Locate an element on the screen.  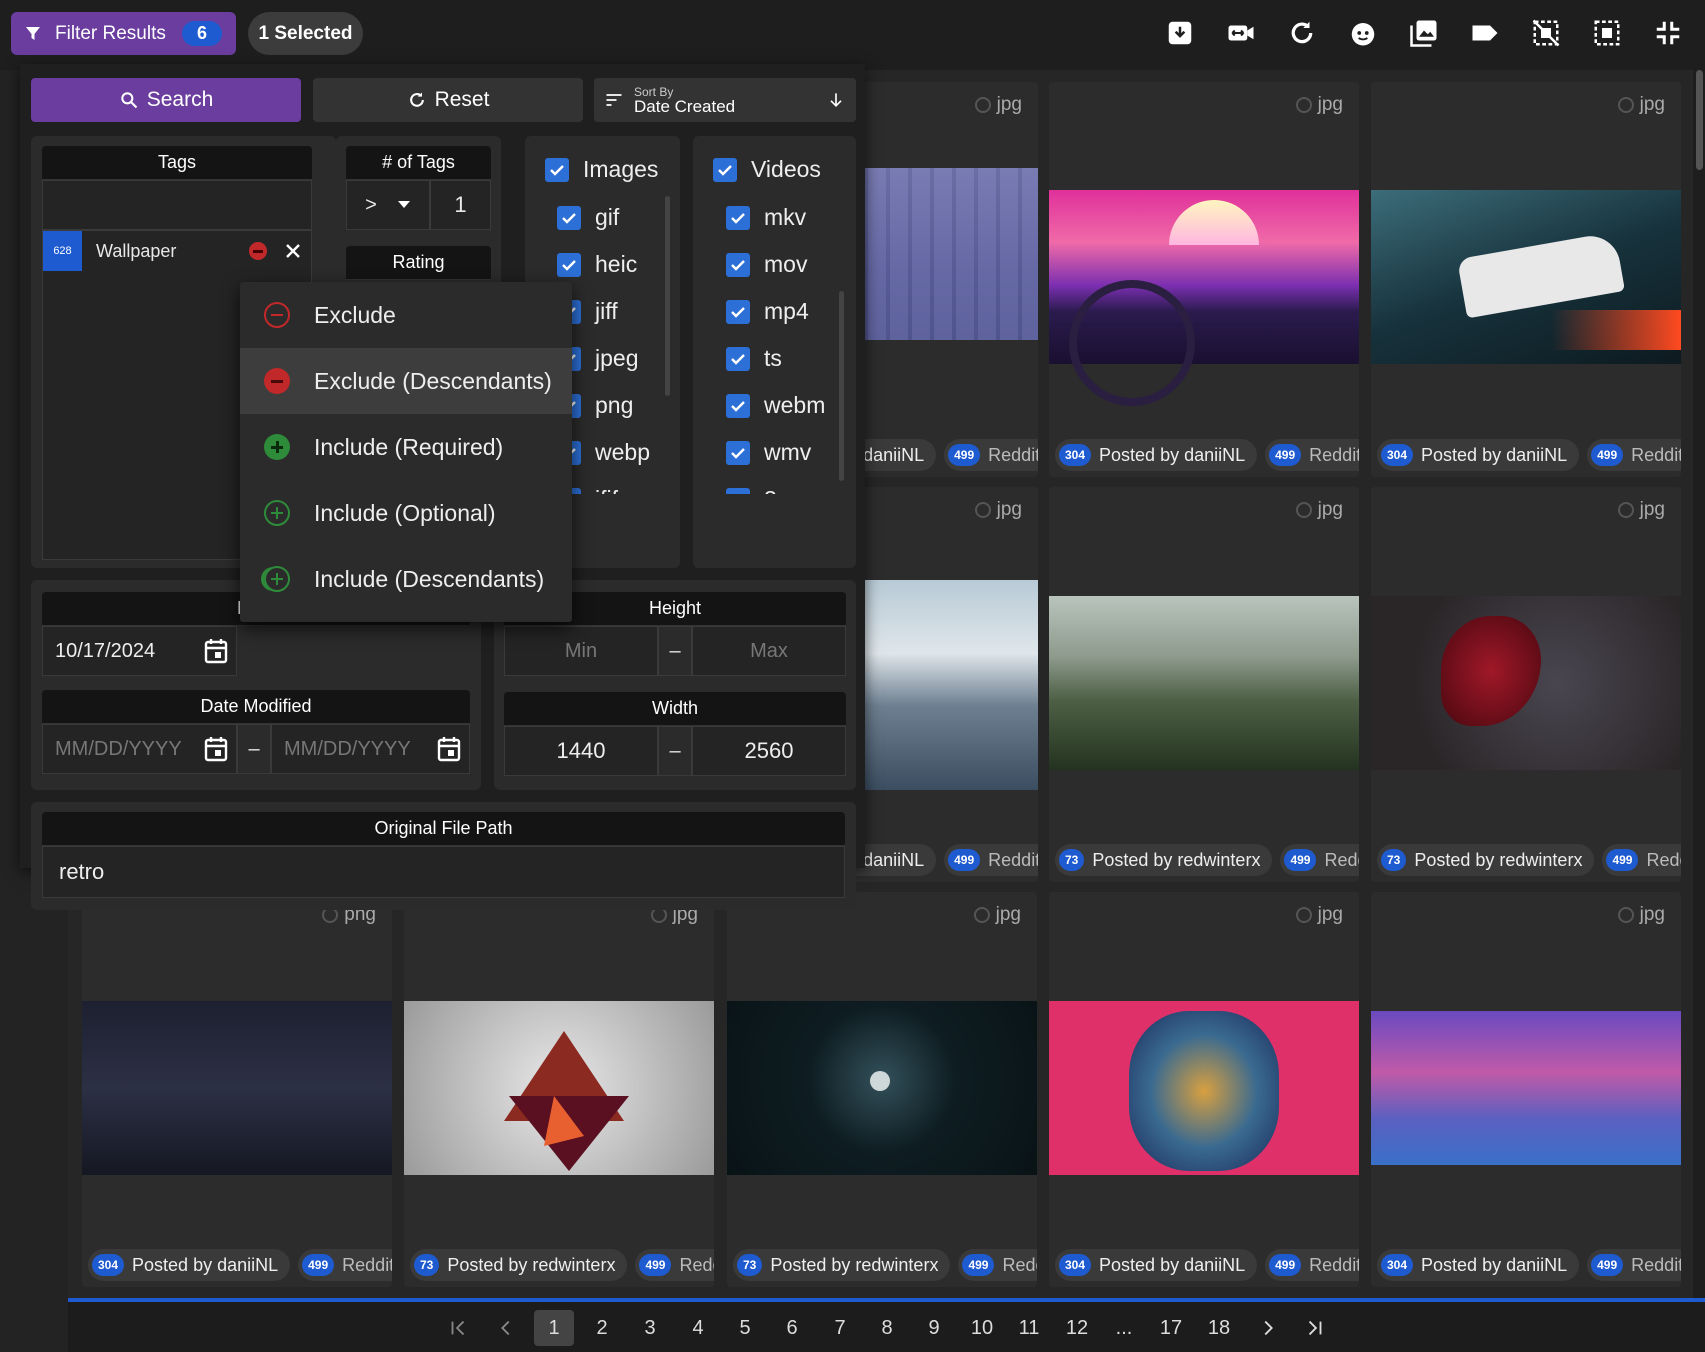
page-button: 9 is located at coordinates (934, 1328).